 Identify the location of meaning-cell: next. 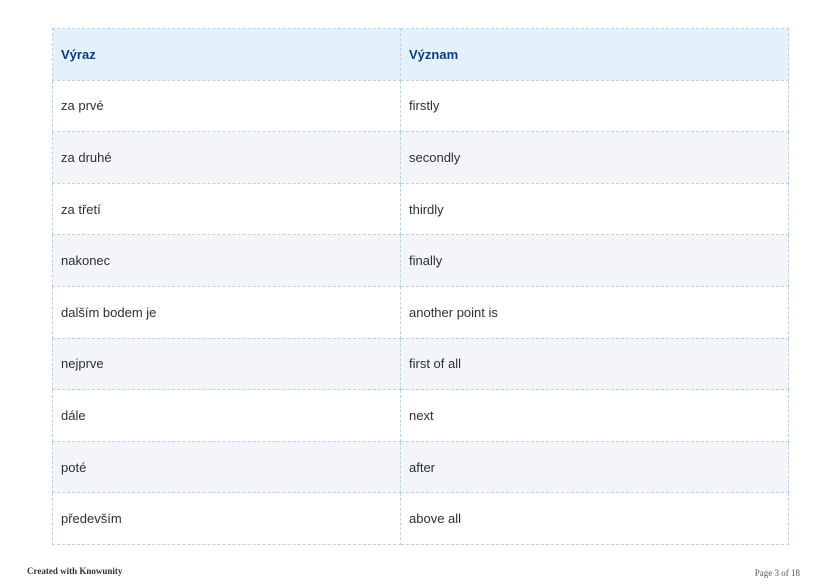
(594, 415).